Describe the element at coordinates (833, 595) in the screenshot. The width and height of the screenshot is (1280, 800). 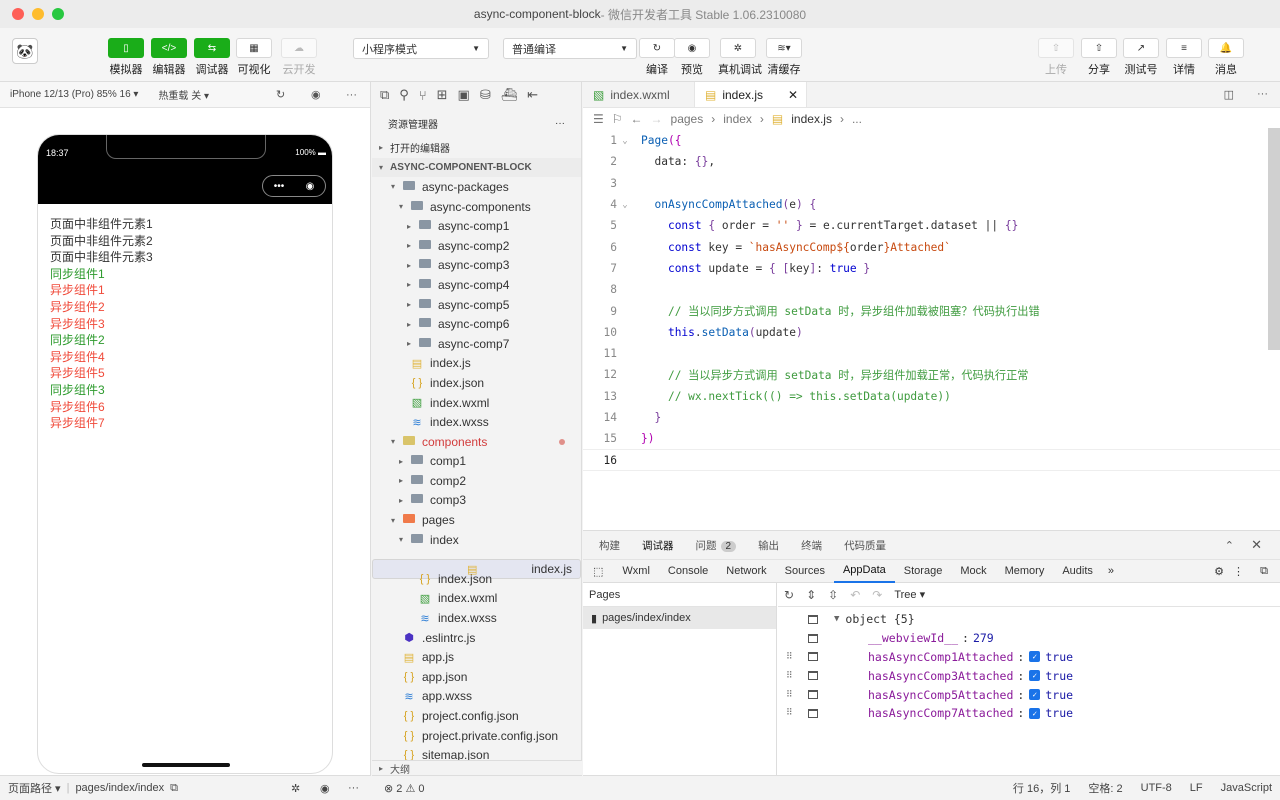
I see `collapse-all-icon: ⇳` at that location.